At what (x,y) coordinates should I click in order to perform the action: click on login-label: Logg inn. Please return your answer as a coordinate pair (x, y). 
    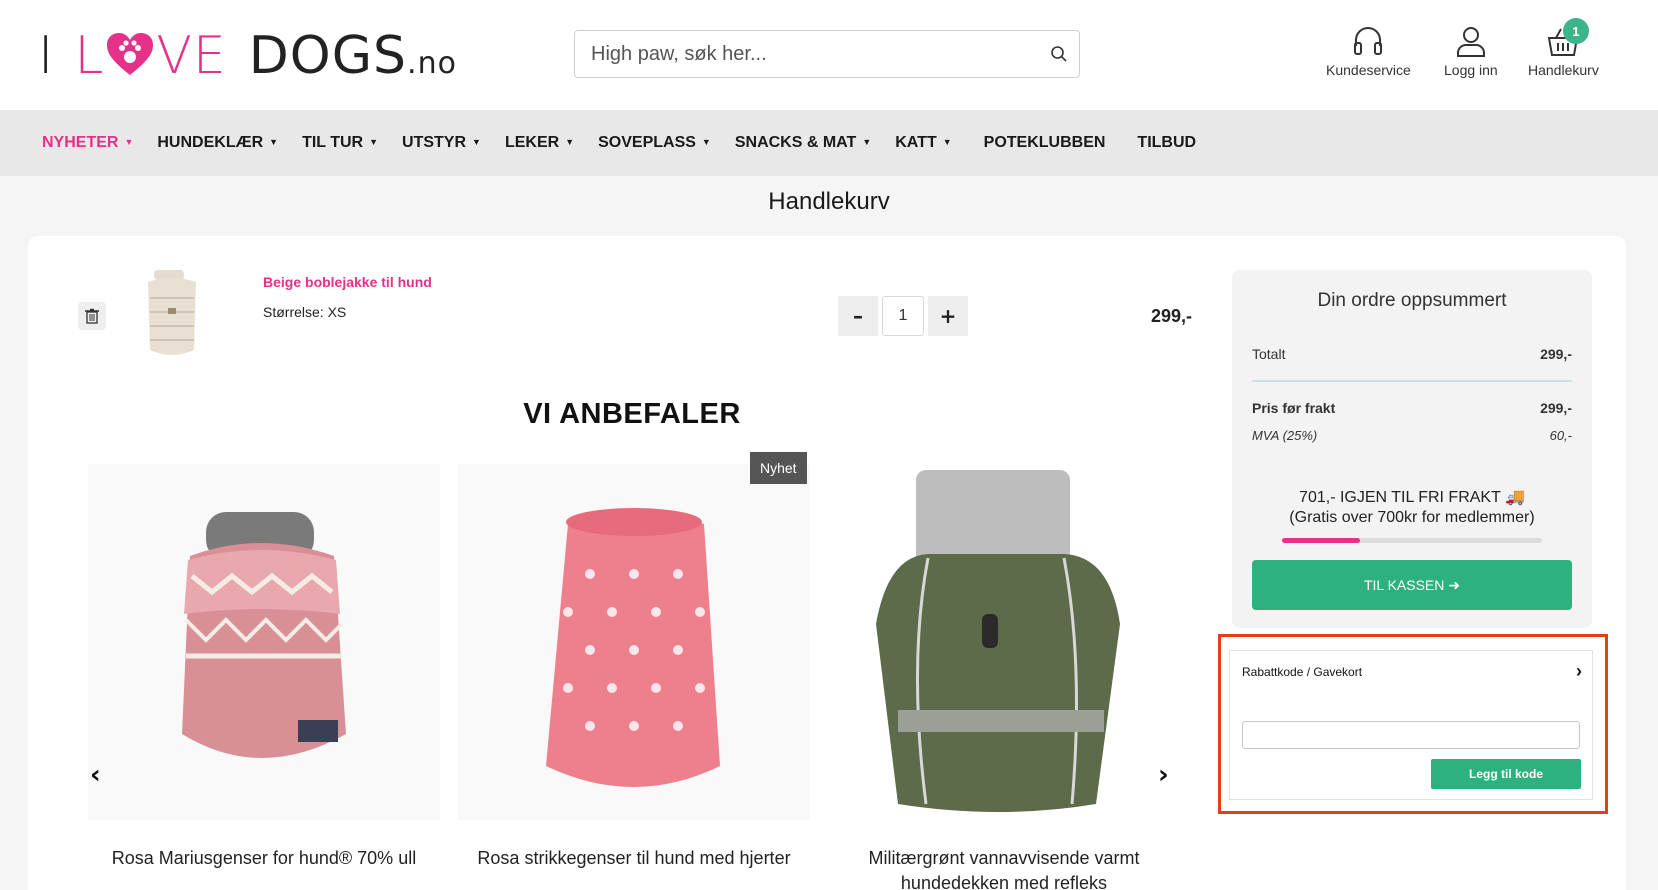
    Looking at the image, I should click on (1471, 70).